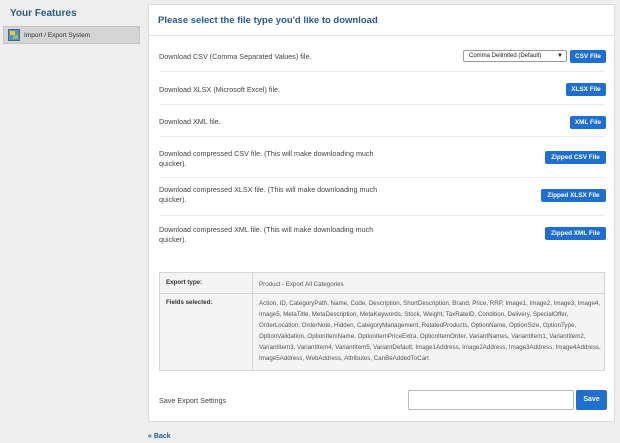  Describe the element at coordinates (159, 436) in the screenshot. I see `back-link: « Back` at that location.